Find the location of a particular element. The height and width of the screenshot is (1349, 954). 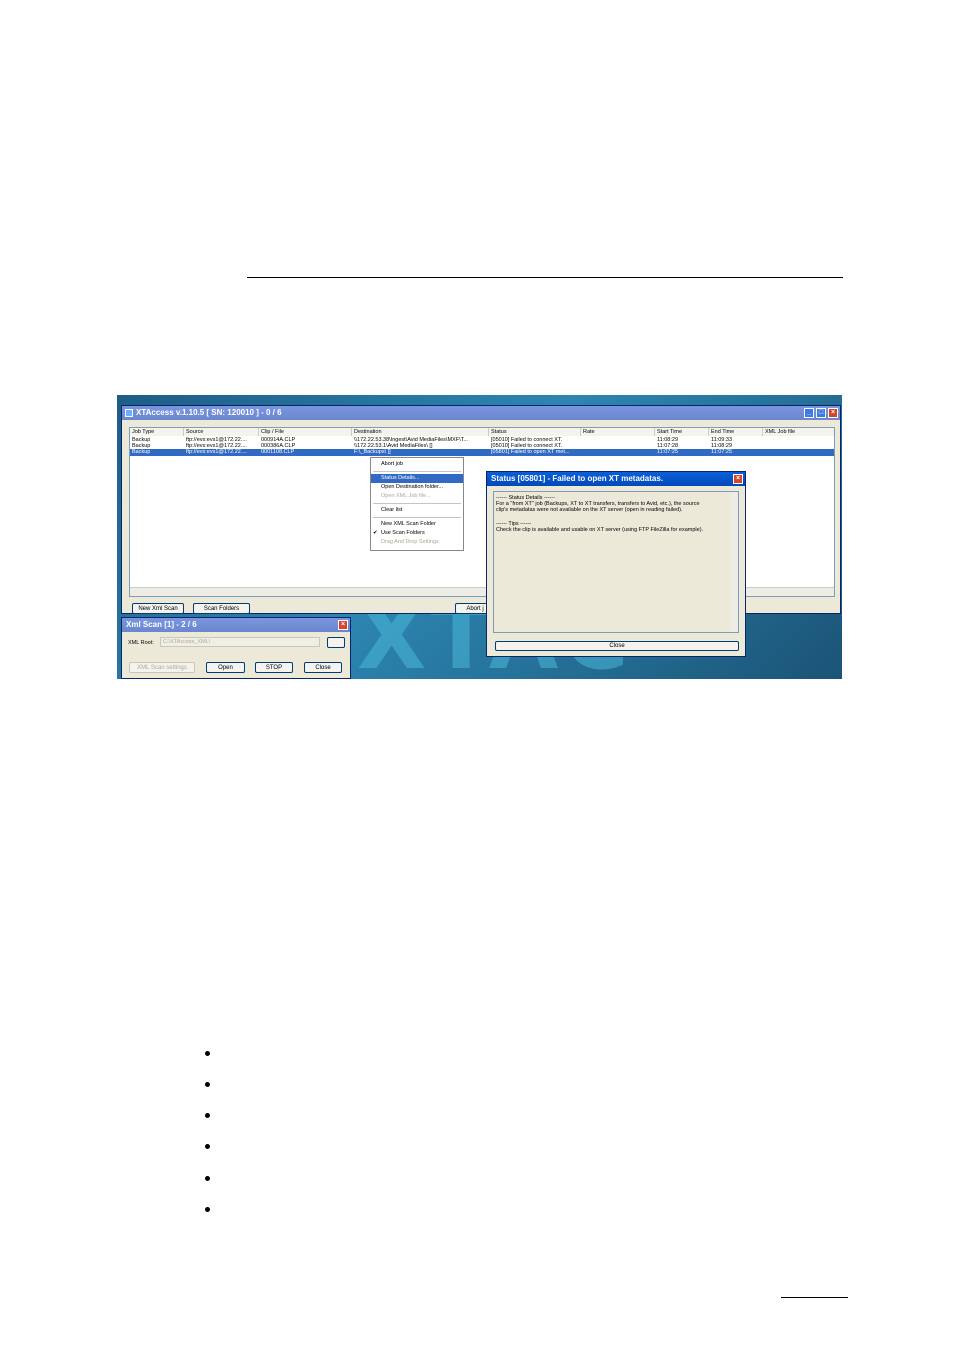

new-xml-scan-button: New Xml Scan is located at coordinates (158, 608).